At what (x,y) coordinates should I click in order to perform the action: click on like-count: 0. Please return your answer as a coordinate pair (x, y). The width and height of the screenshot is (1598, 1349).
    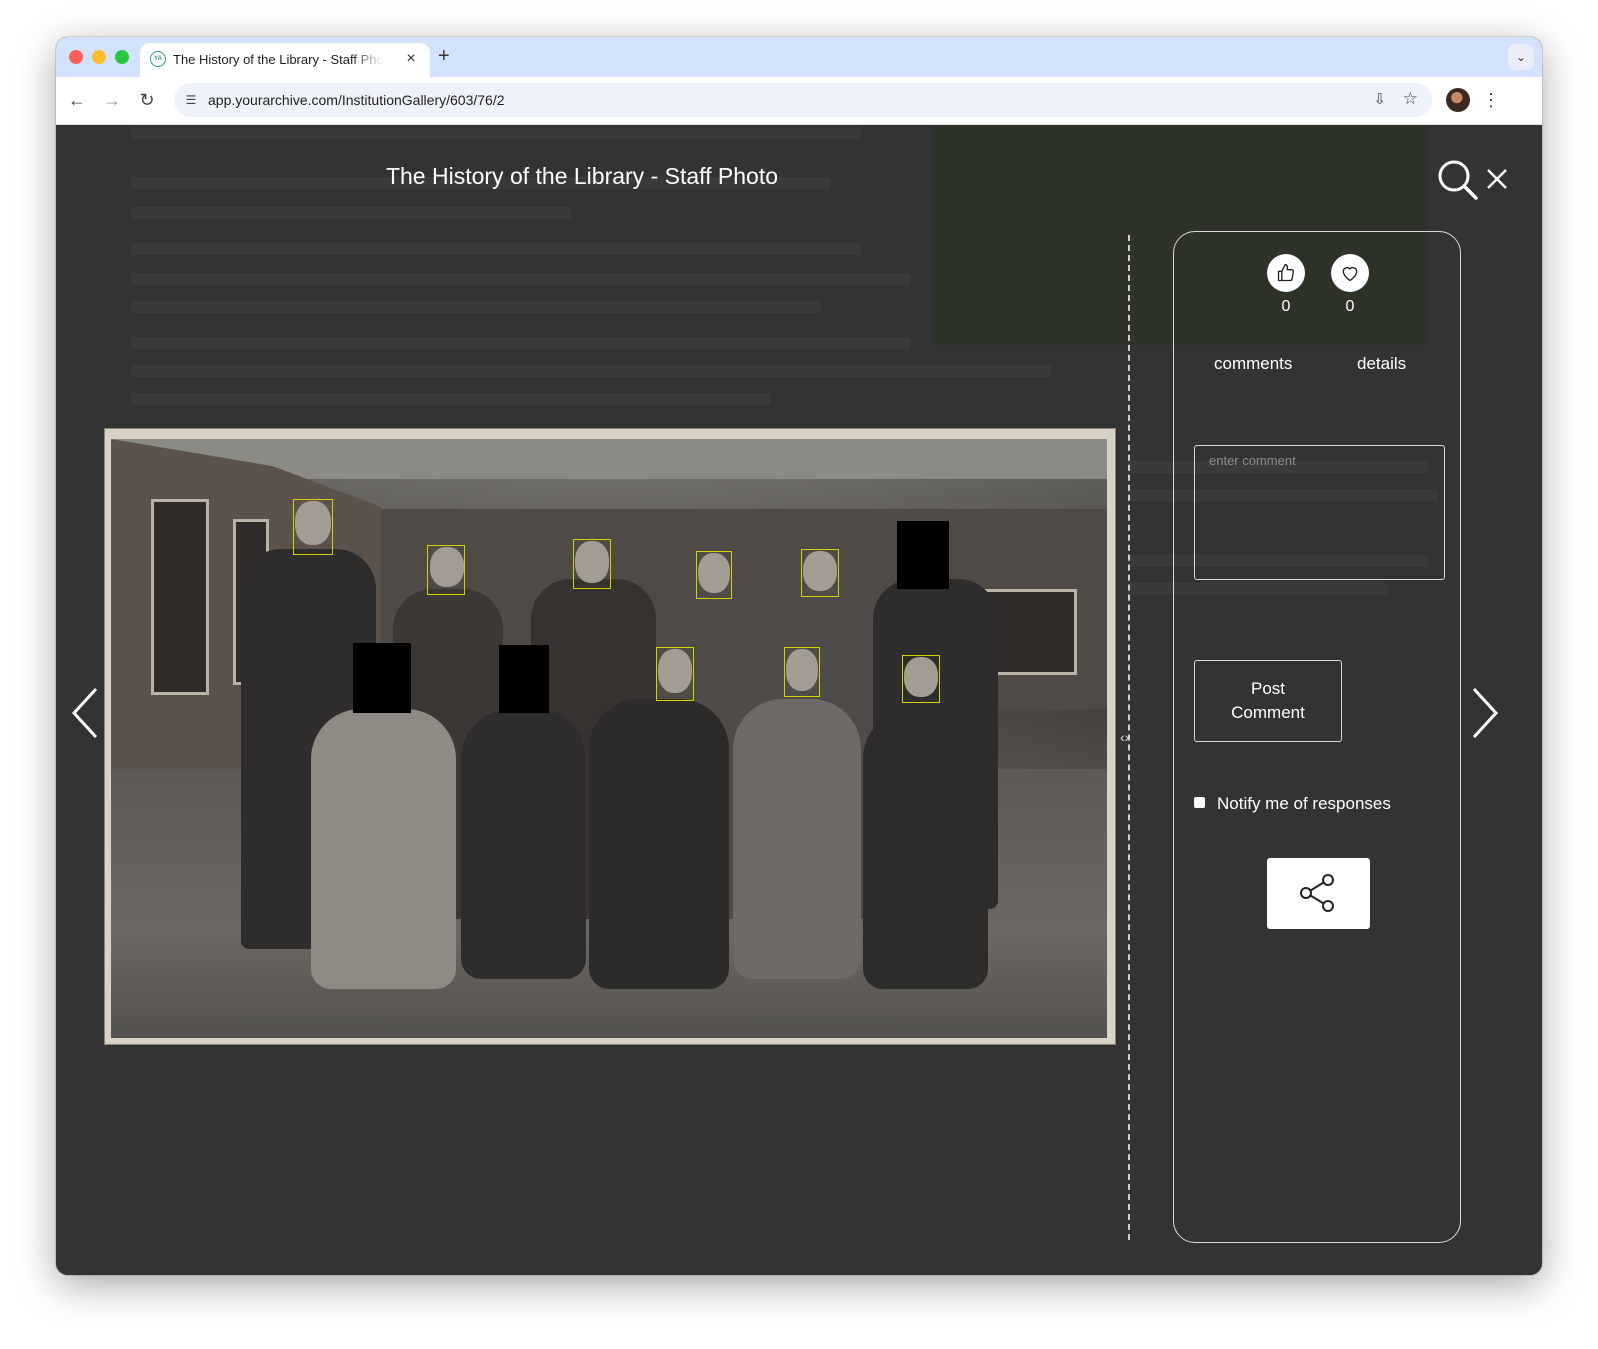
    Looking at the image, I should click on (1286, 306).